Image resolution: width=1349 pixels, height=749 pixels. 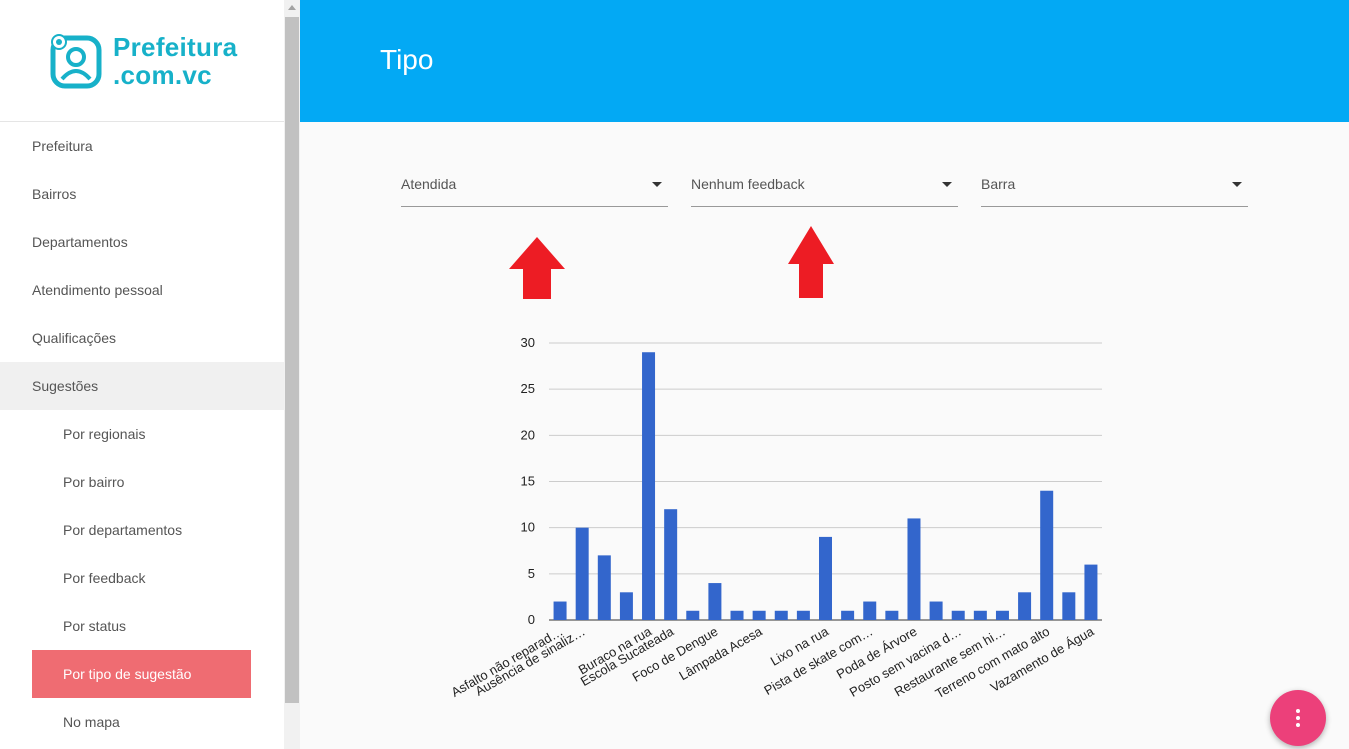 What do you see at coordinates (175, 47) in the screenshot?
I see `brand-line1: Prefeitura` at bounding box center [175, 47].